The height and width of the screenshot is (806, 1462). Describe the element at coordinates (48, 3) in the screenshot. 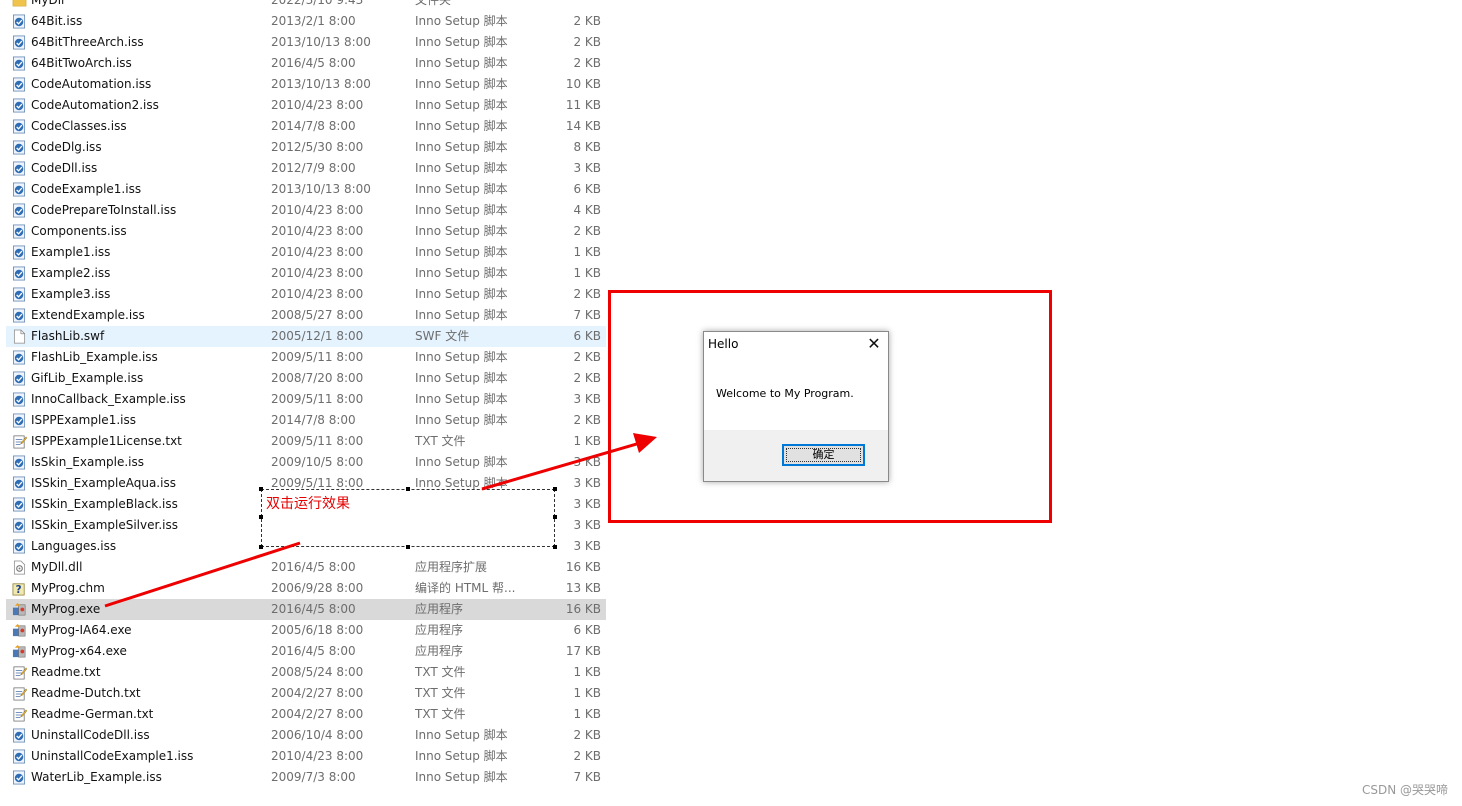

I see `file-name: MyDll` at that location.